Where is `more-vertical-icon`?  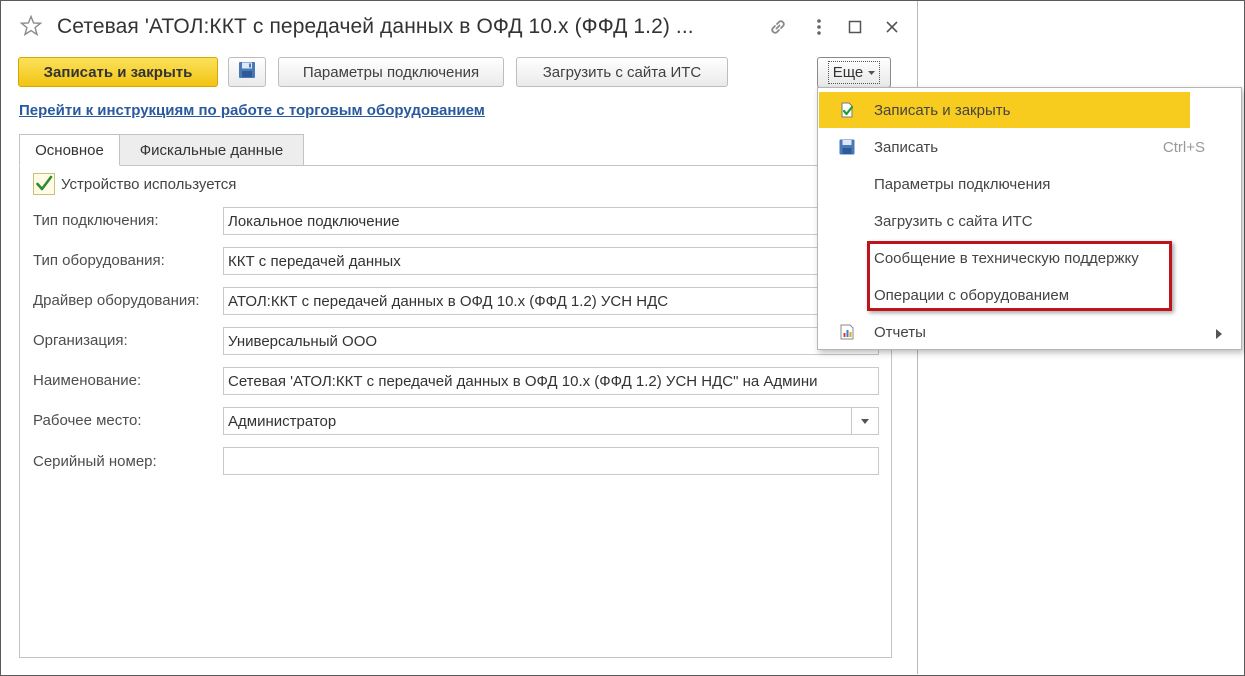
more-vertical-icon is located at coordinates (819, 27).